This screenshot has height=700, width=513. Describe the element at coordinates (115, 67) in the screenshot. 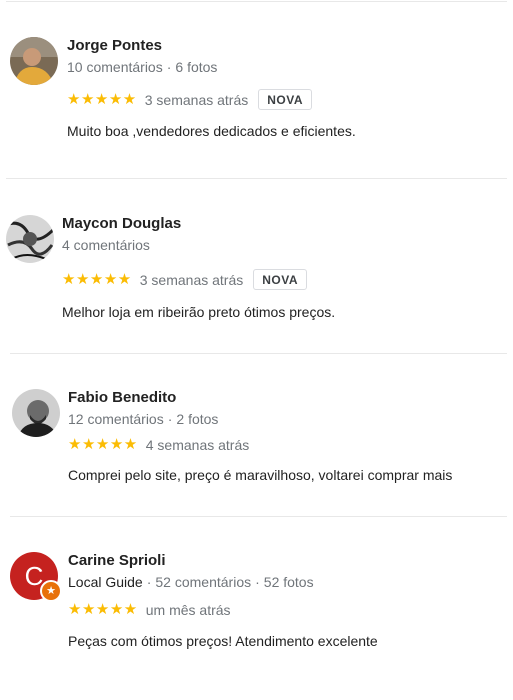

I see `comment-count: 10 comentários` at that location.